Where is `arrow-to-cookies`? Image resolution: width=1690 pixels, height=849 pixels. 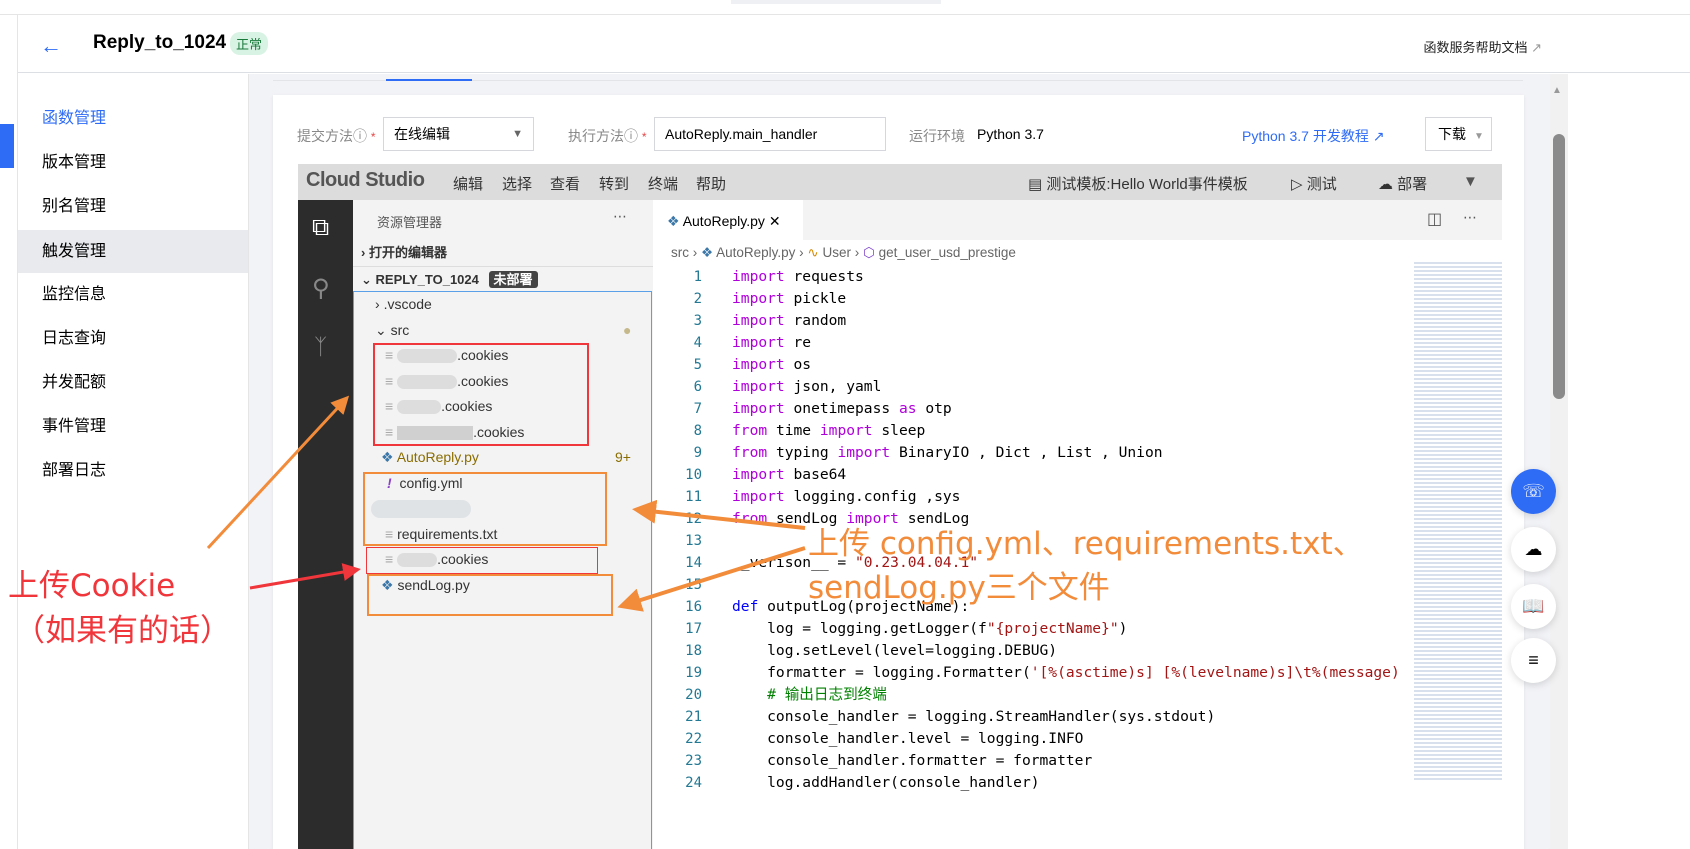 arrow-to-cookies is located at coordinates (278, 472).